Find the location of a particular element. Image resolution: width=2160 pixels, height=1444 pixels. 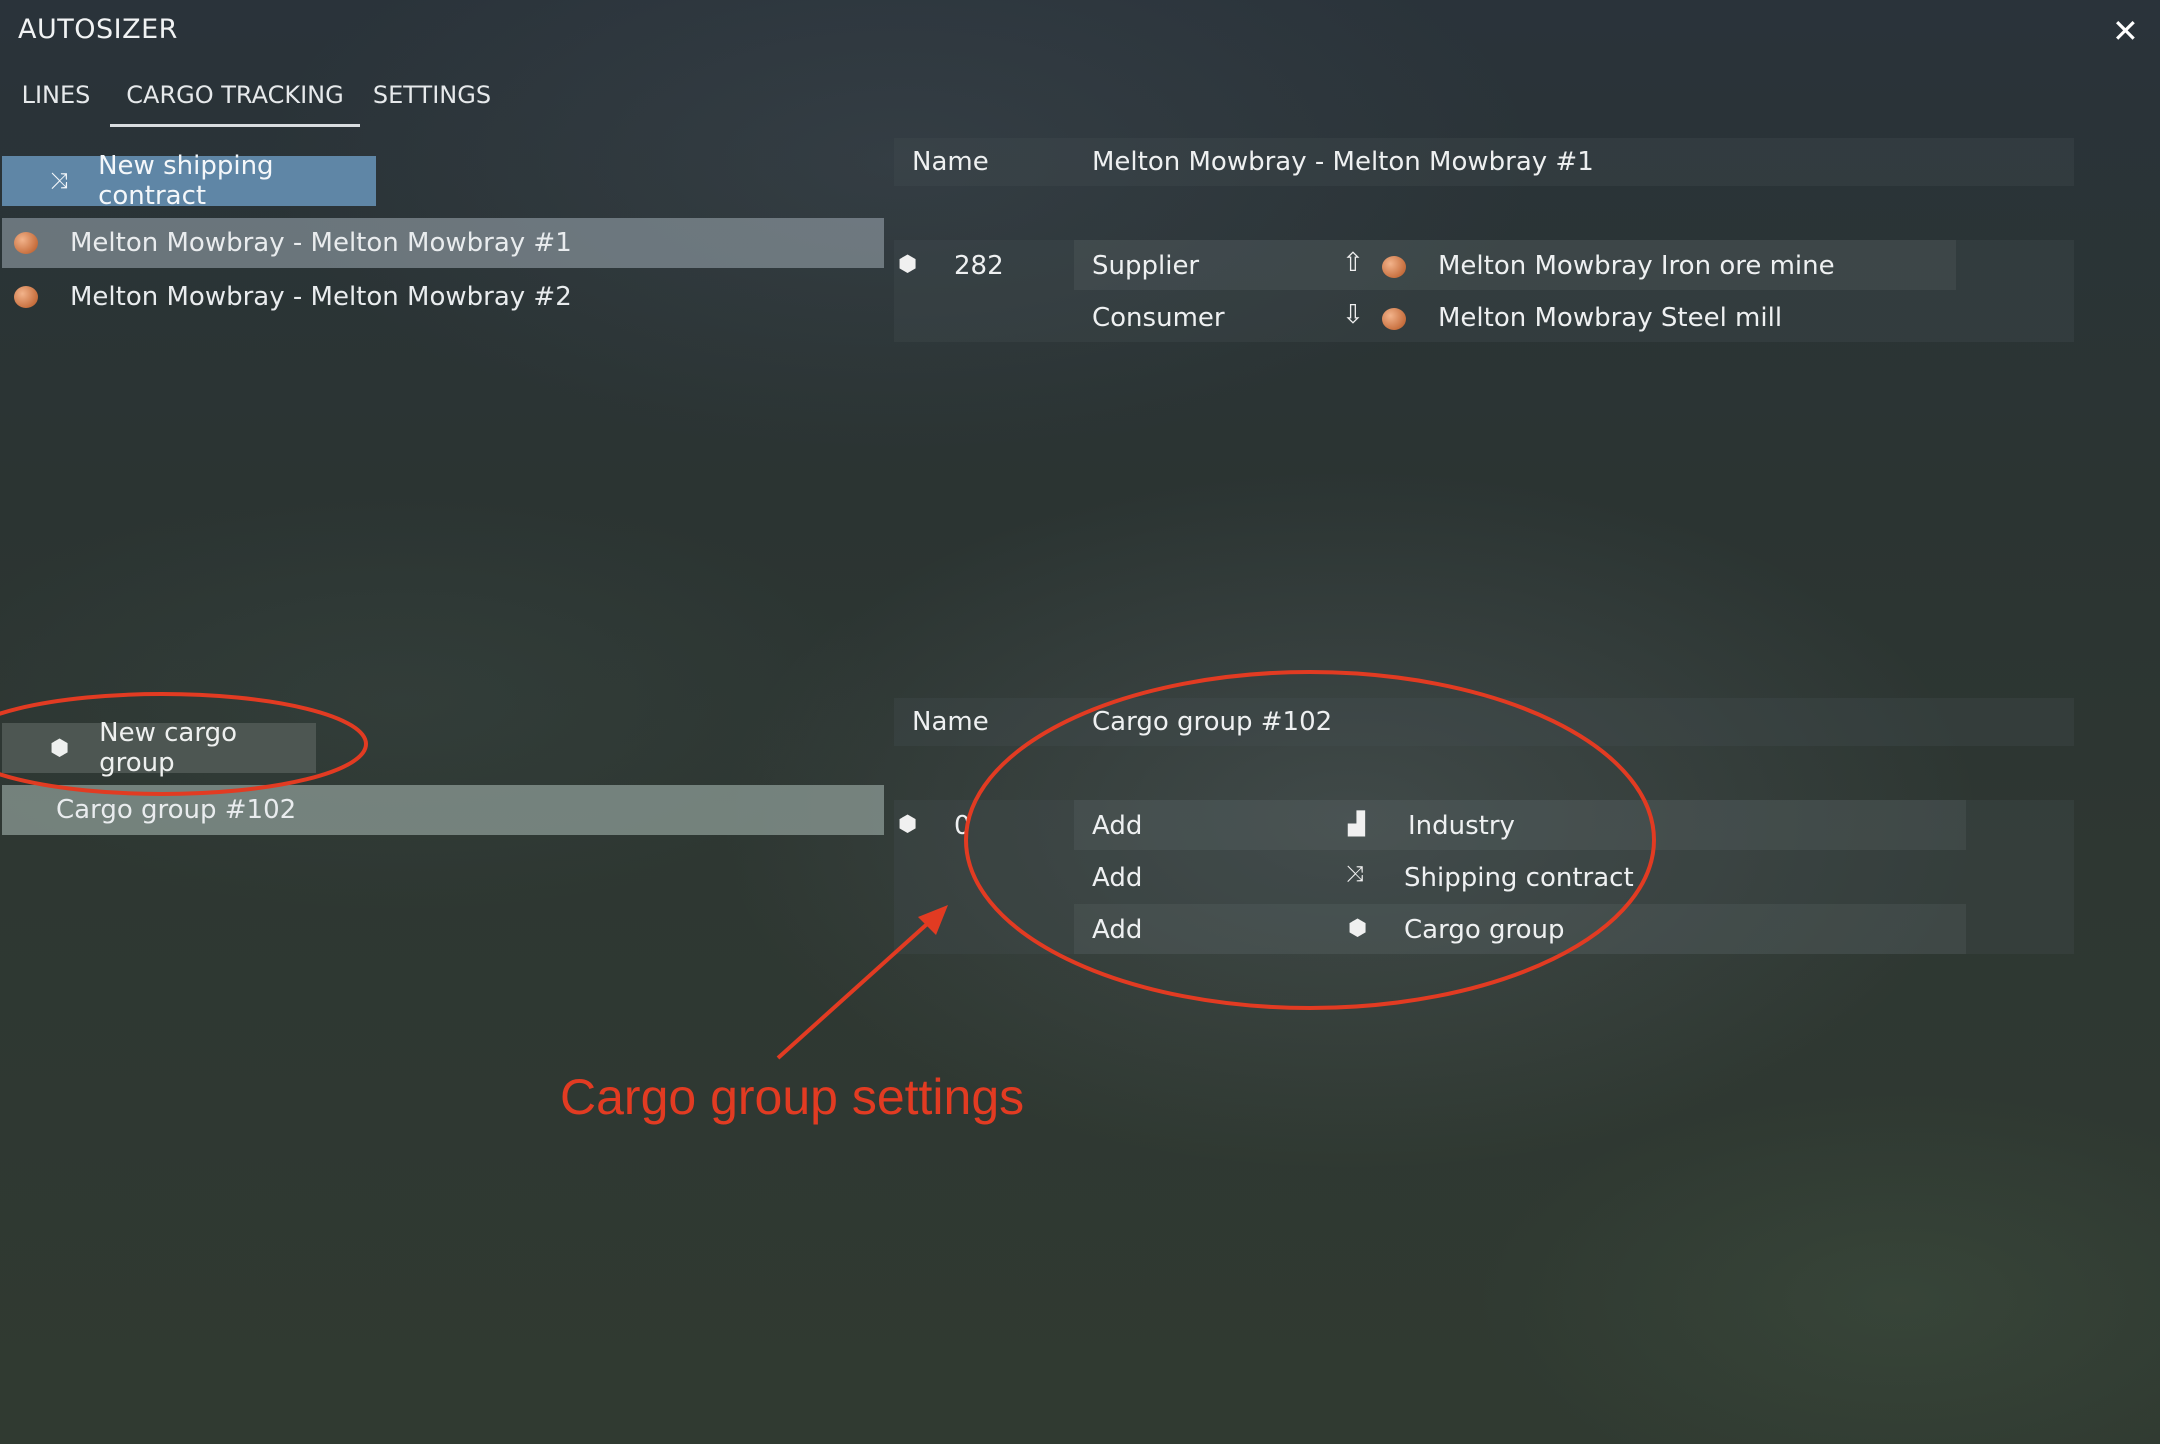

annotation-label: Cargo group settings is located at coordinates (792, 1097).